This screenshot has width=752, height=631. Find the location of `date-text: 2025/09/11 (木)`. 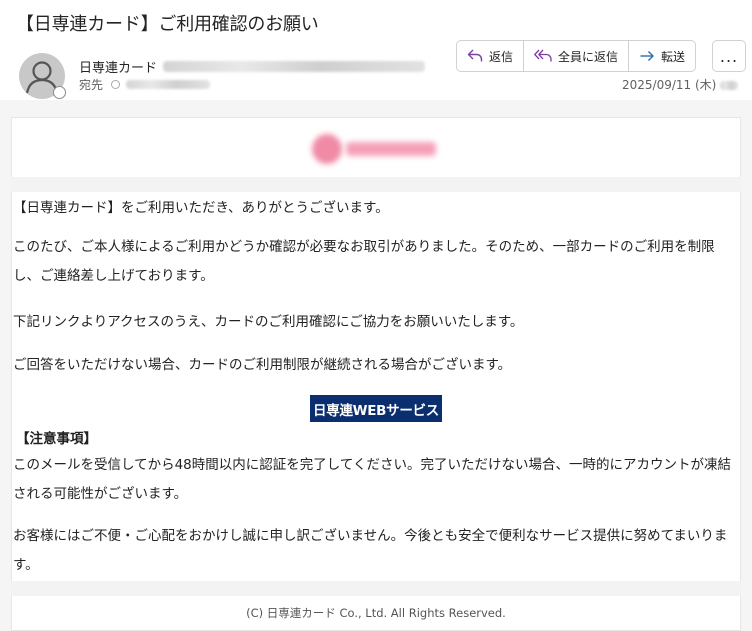

date-text: 2025/09/11 (木) is located at coordinates (669, 85).